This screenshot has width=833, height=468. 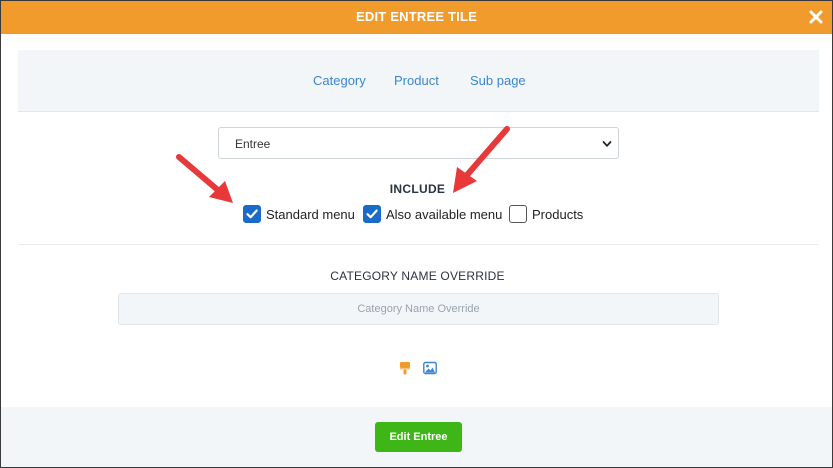 I want to click on tab-category: Category, so click(x=339, y=80).